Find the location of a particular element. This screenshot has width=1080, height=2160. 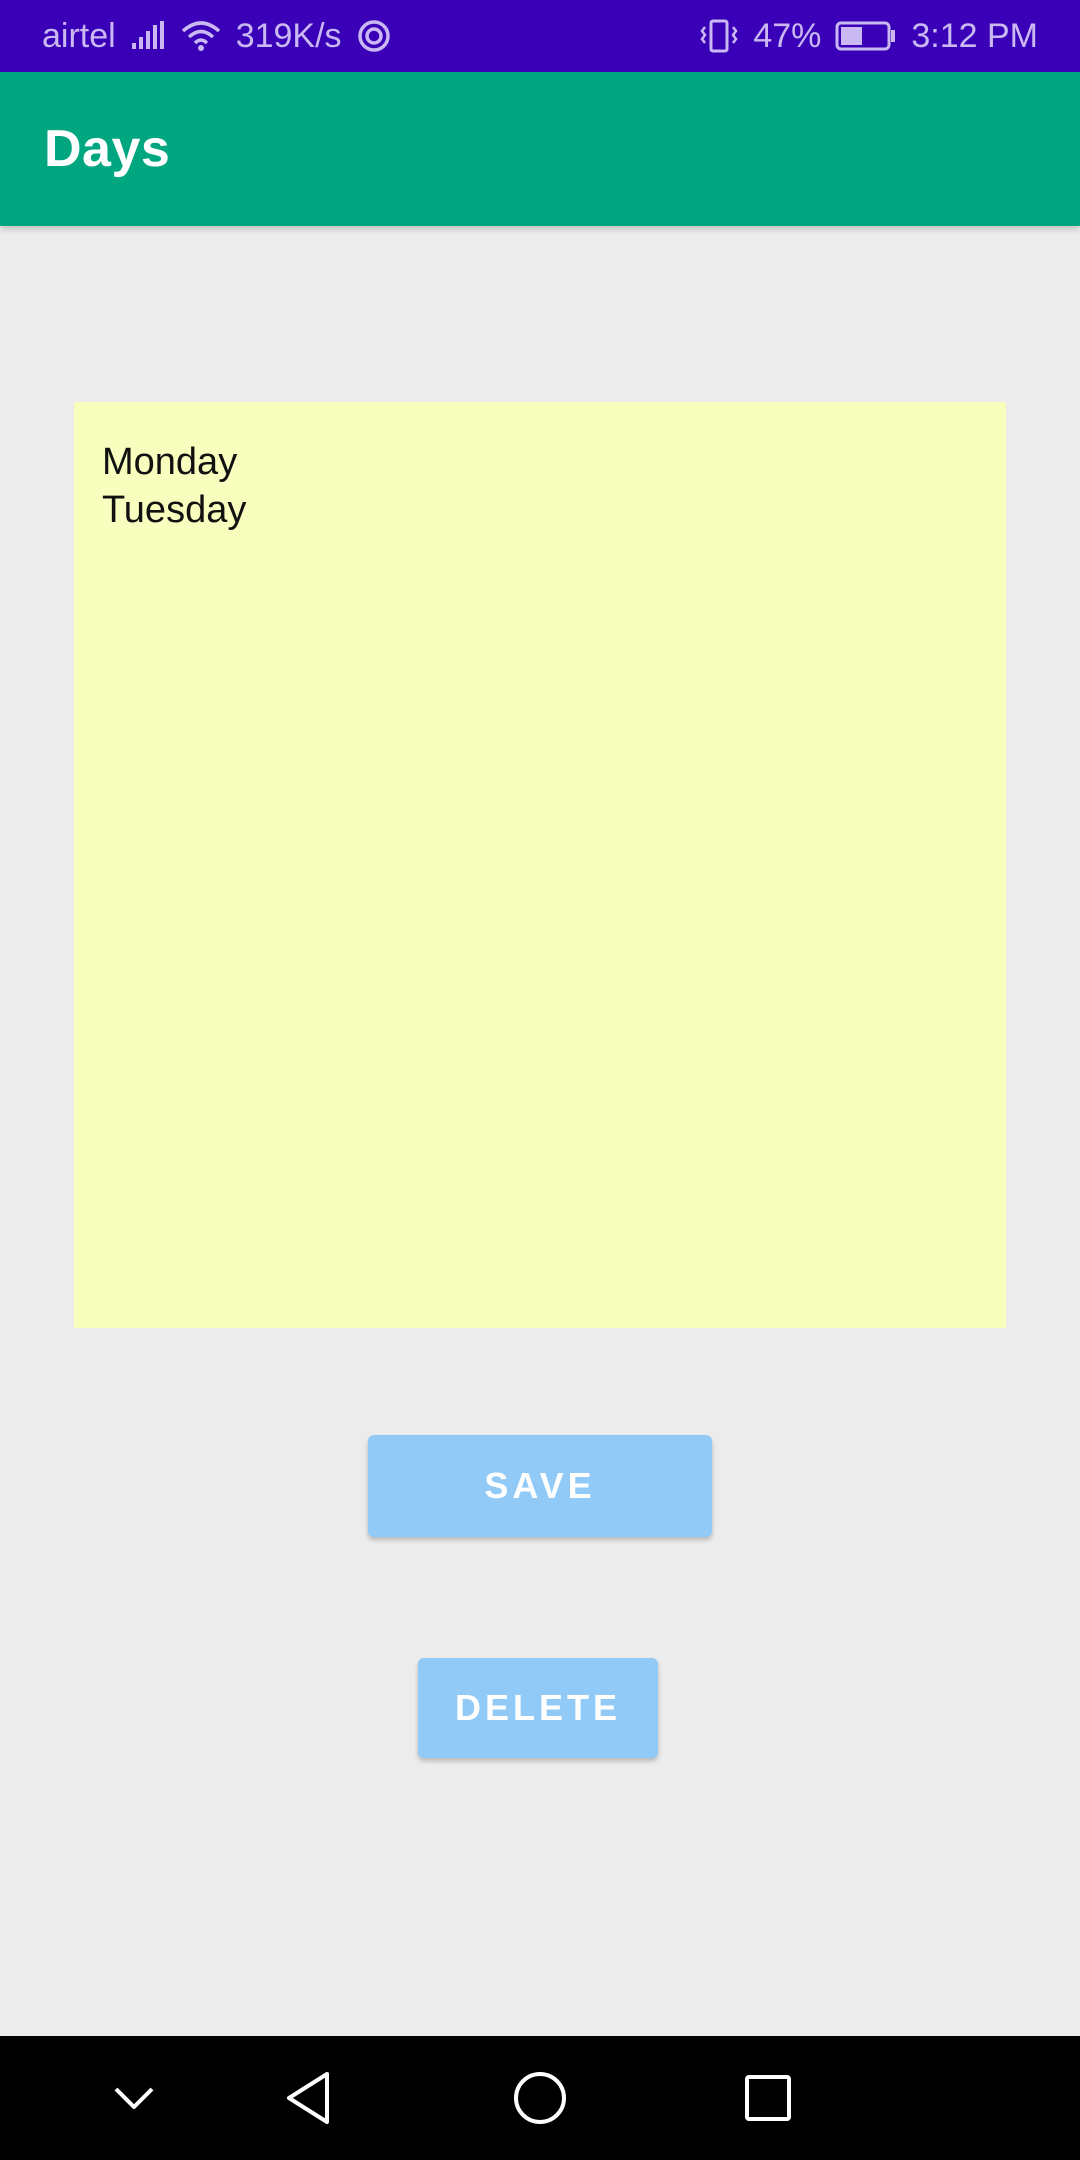

carrier-name: airtel is located at coordinates (79, 35).